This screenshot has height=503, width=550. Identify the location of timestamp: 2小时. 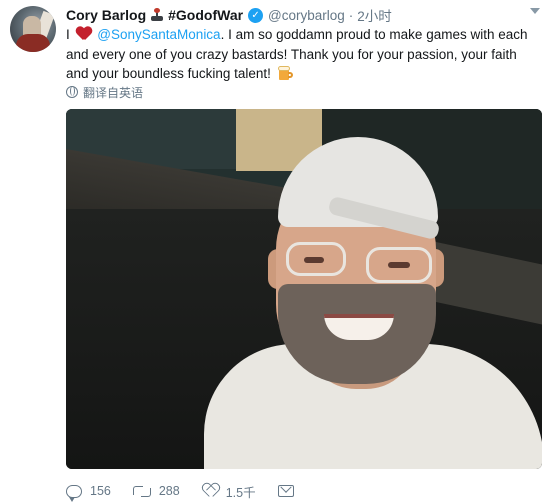
(374, 15).